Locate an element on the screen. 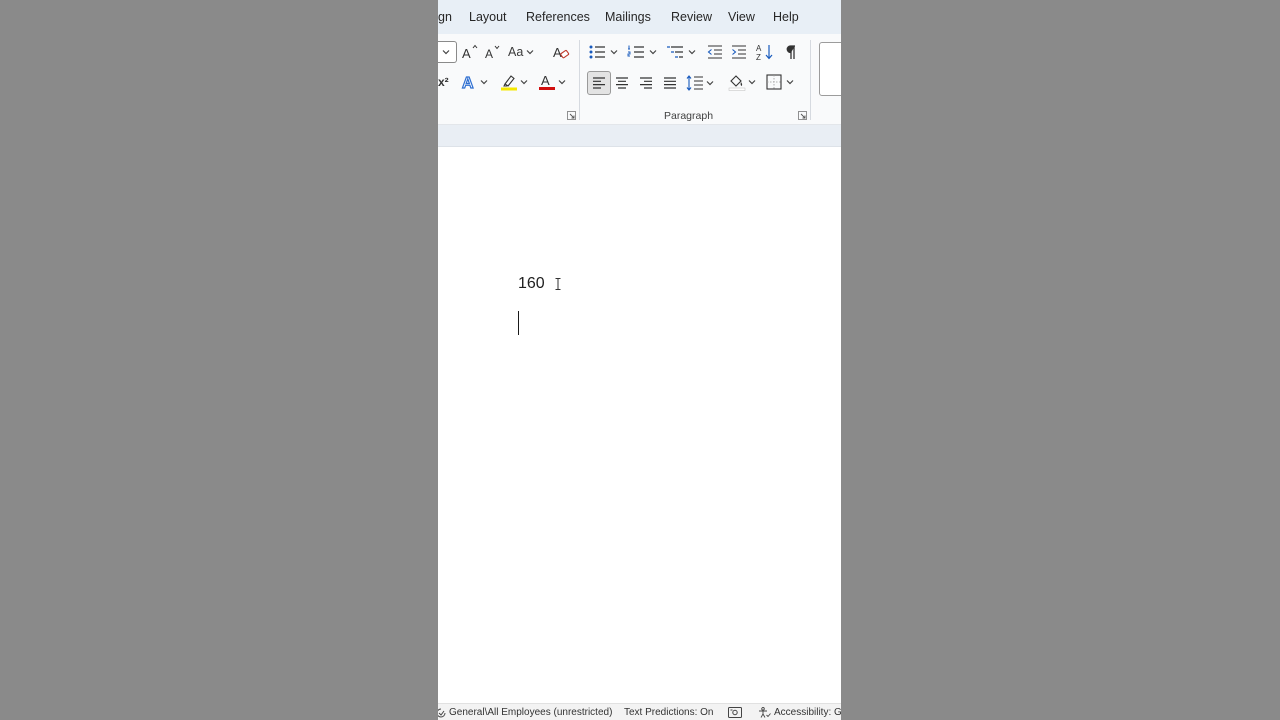 The width and height of the screenshot is (1280, 720). font-color-icon: A is located at coordinates (547, 81).